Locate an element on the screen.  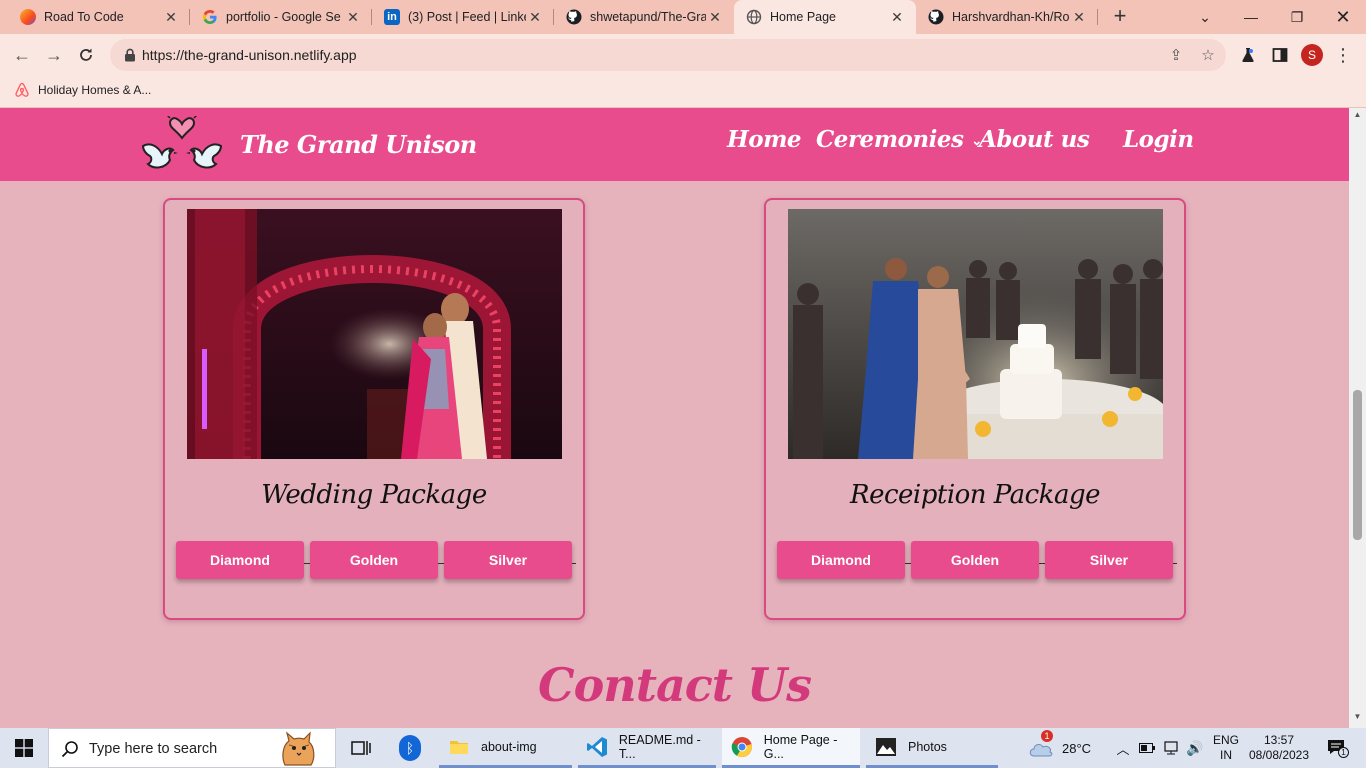
language-code: ENG is located at coordinates (1225, 740).